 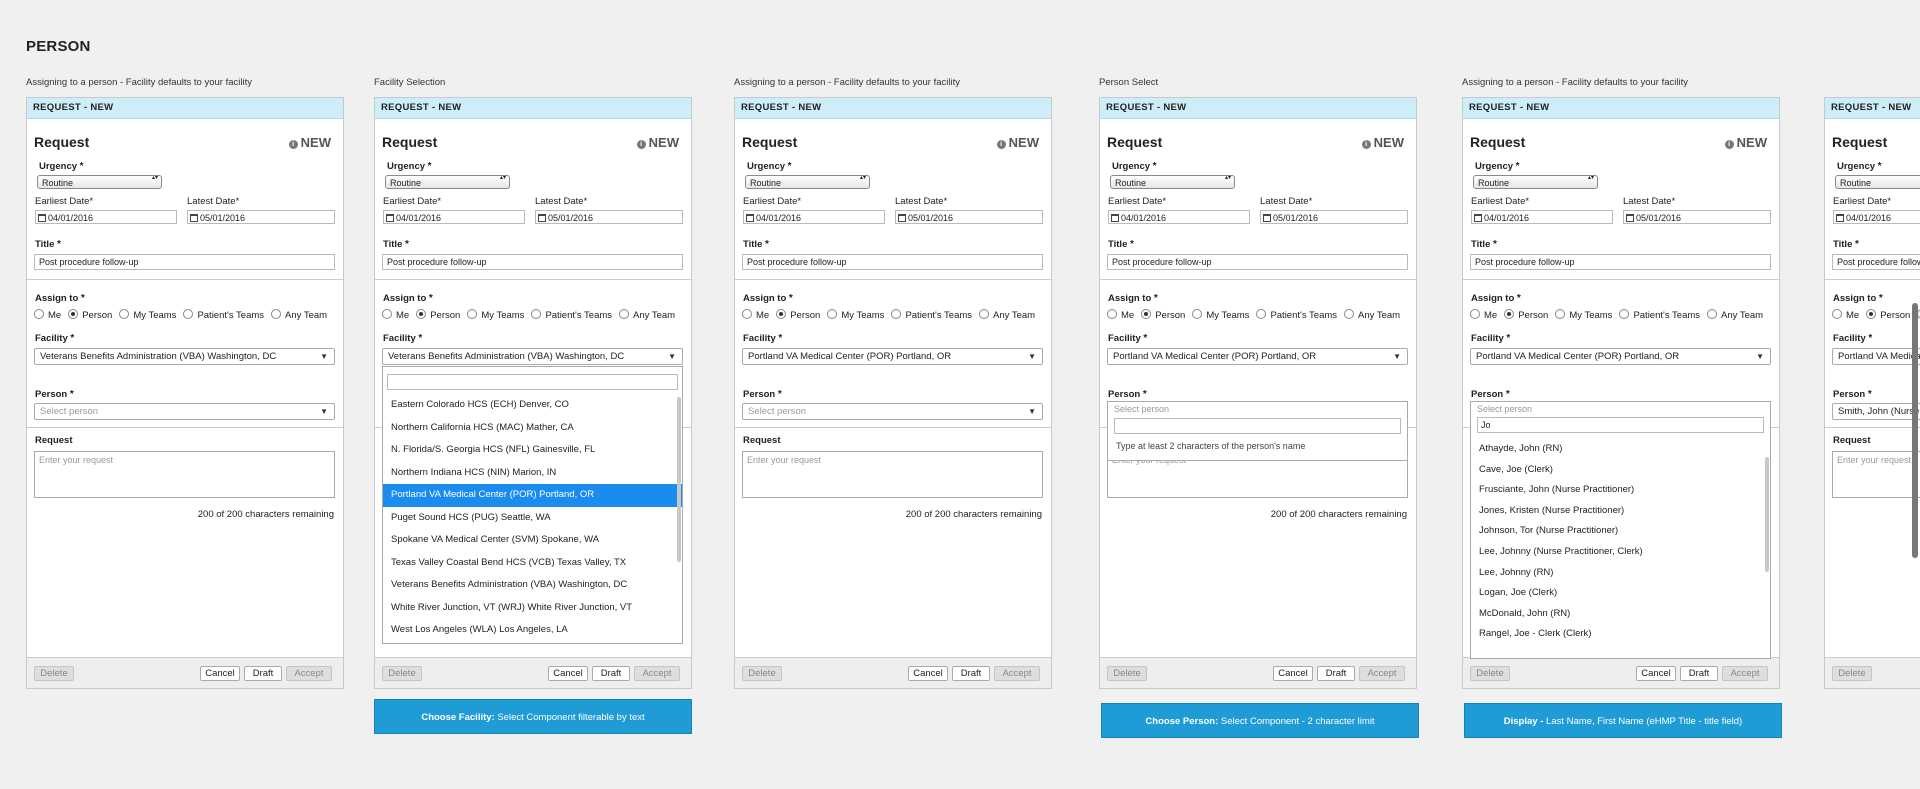 I want to click on person-option: Jones, Kristen (Nurse Practitioner), so click(x=1620, y=511).